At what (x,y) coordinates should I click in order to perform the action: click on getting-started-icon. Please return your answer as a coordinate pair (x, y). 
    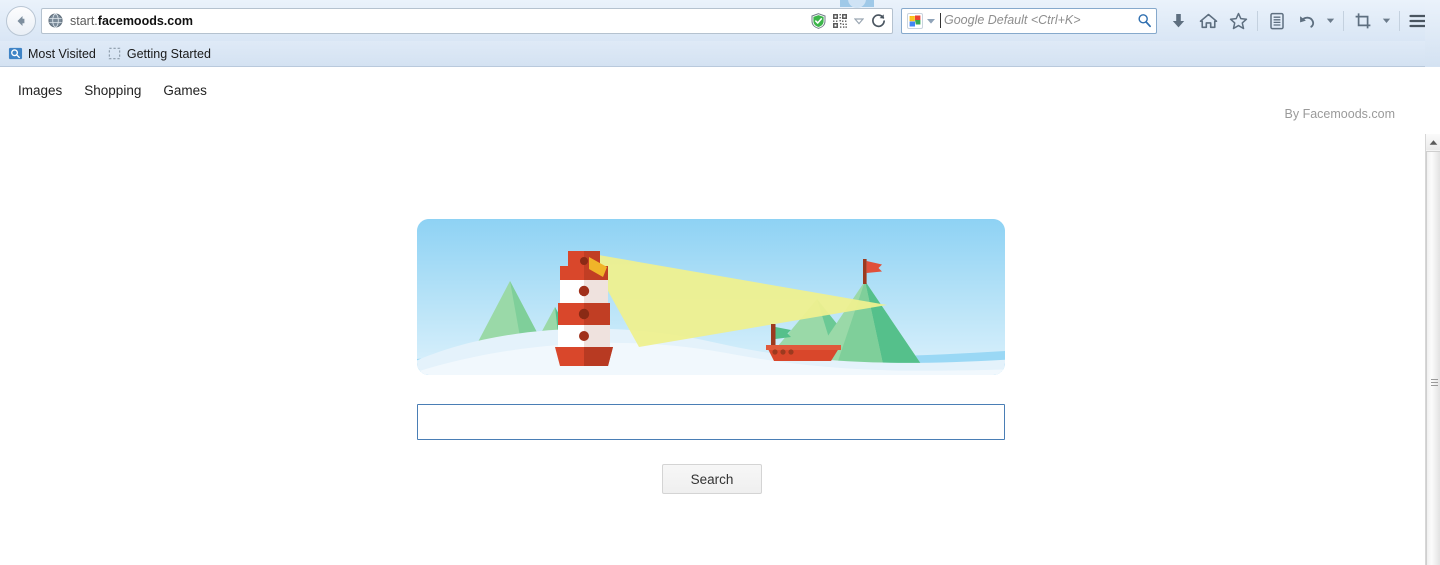
    Looking at the image, I should click on (114, 53).